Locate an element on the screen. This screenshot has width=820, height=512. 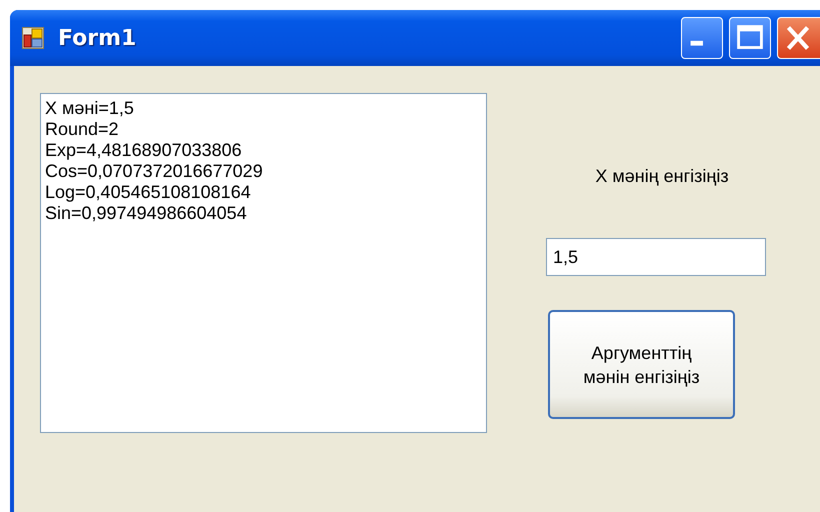
close-button is located at coordinates (798, 38).